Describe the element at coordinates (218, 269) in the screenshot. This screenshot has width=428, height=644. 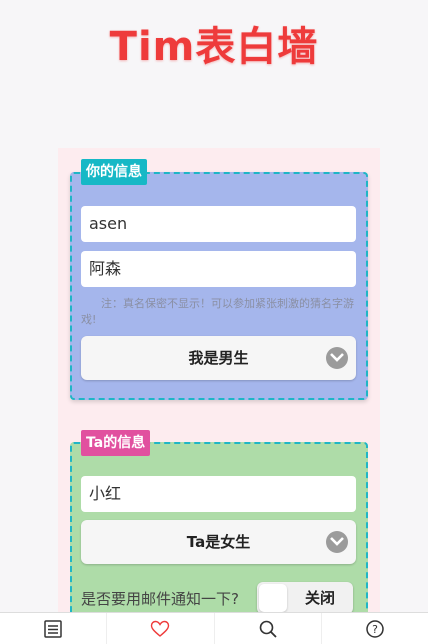
I see `your-real-name-input: 阿森` at that location.